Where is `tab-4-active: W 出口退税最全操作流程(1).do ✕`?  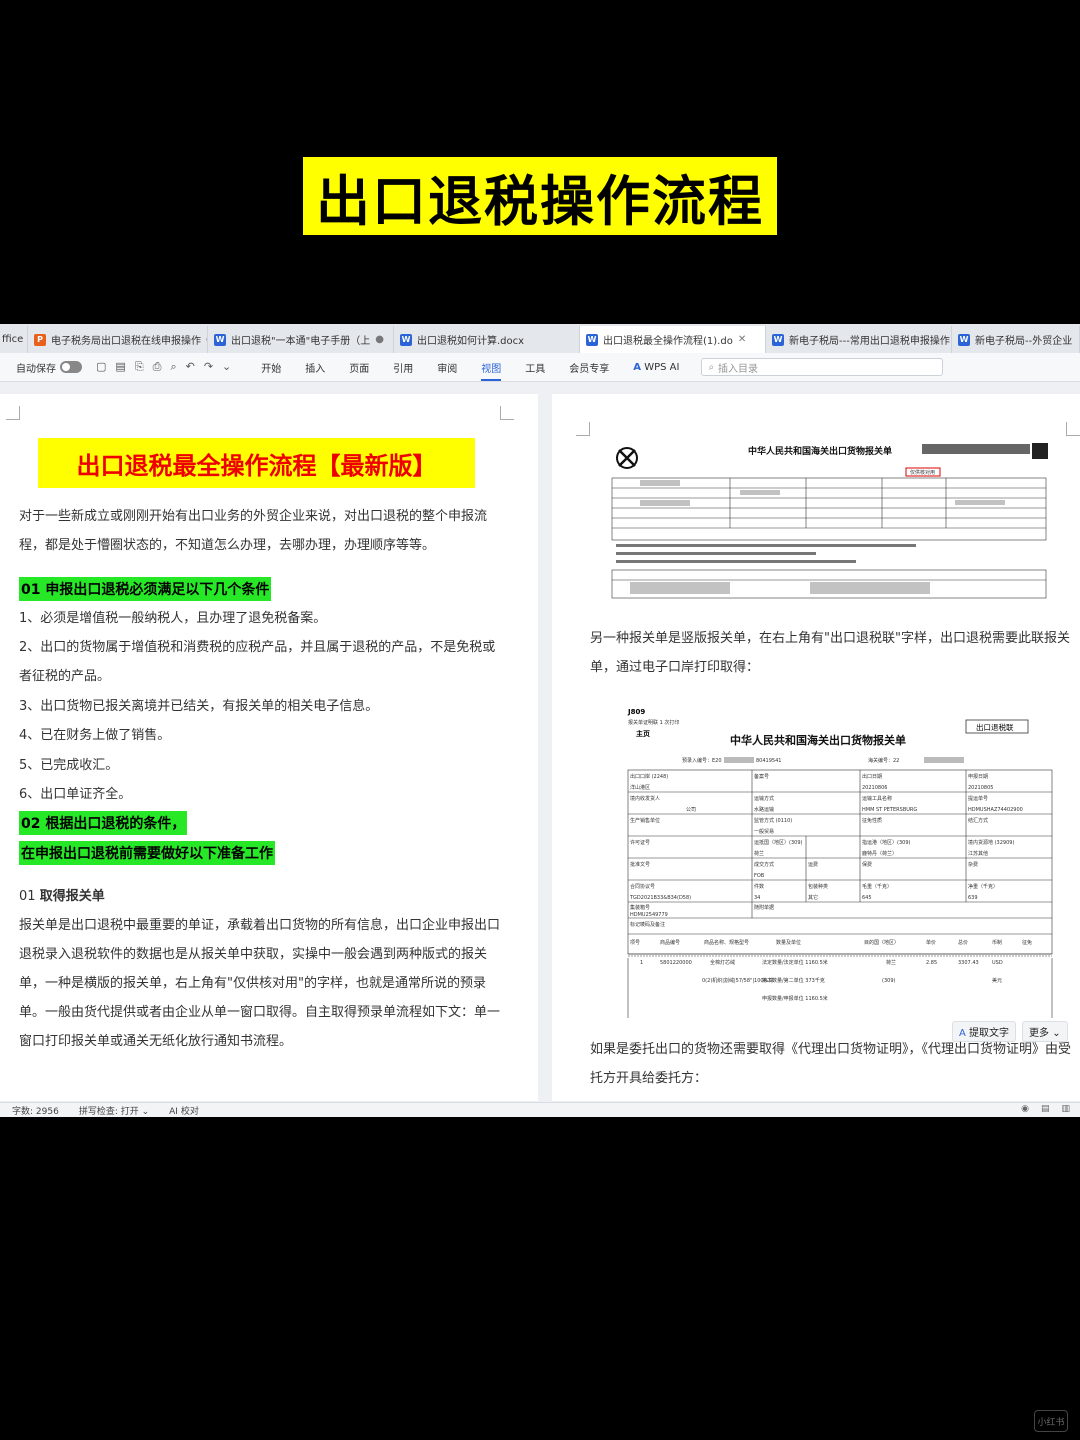 tab-4-active: W 出口退税最全操作流程(1).do ✕ is located at coordinates (673, 339).